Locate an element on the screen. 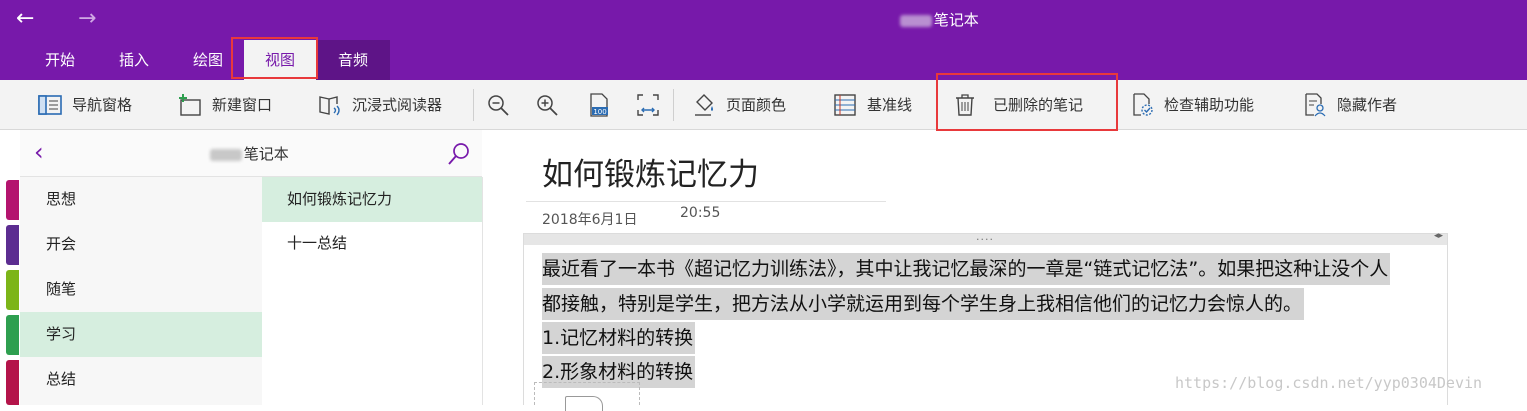  deleted-notes-button: 已删除的笔记 is located at coordinates (1017, 104).